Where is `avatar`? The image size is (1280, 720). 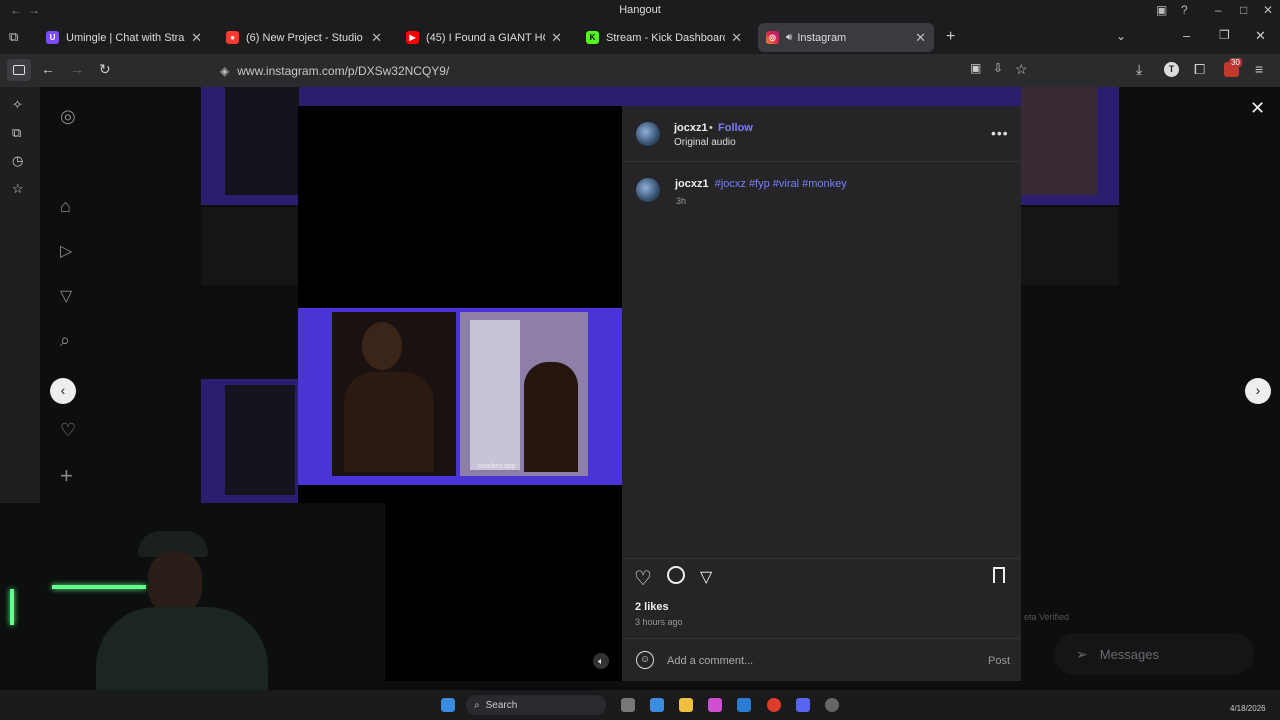 avatar is located at coordinates (648, 134).